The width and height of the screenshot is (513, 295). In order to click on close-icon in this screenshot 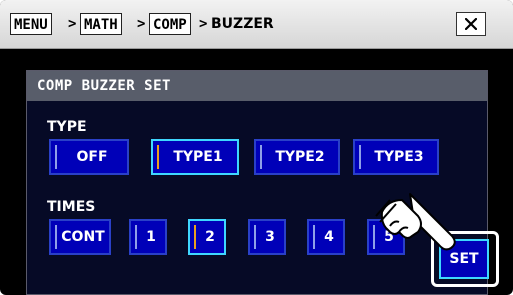, I will do `click(471, 24)`.